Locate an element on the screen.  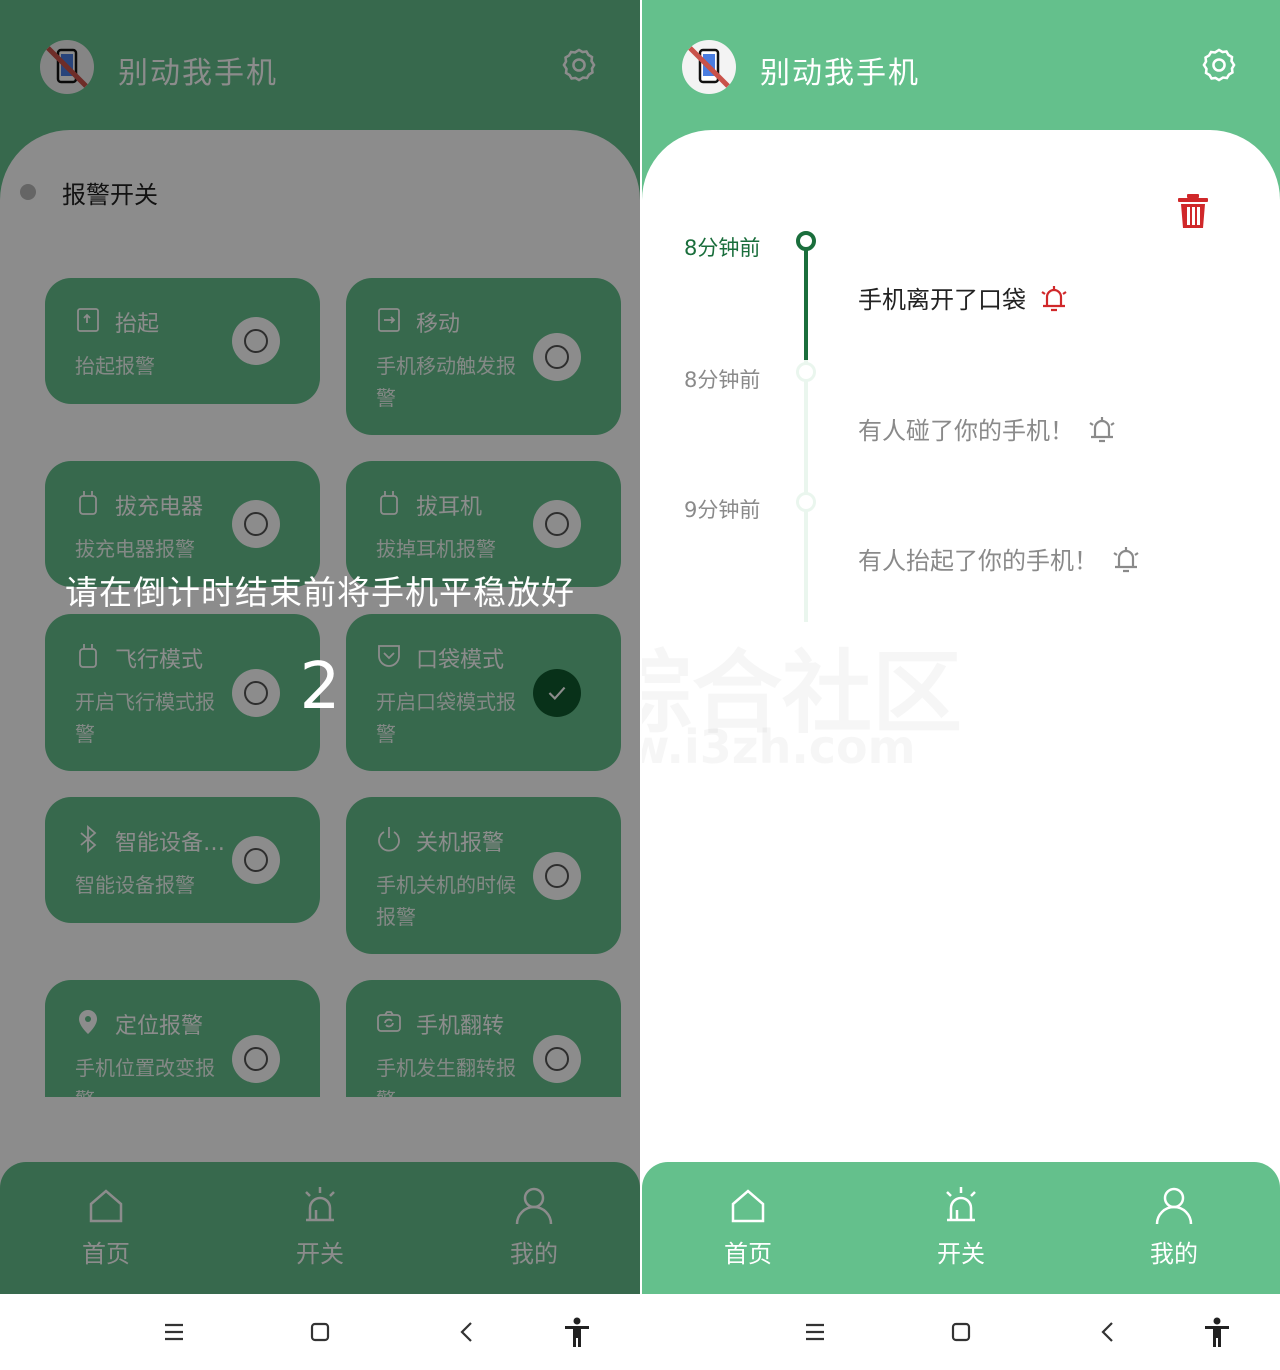
bell-alert-icon is located at coordinates (1054, 298).